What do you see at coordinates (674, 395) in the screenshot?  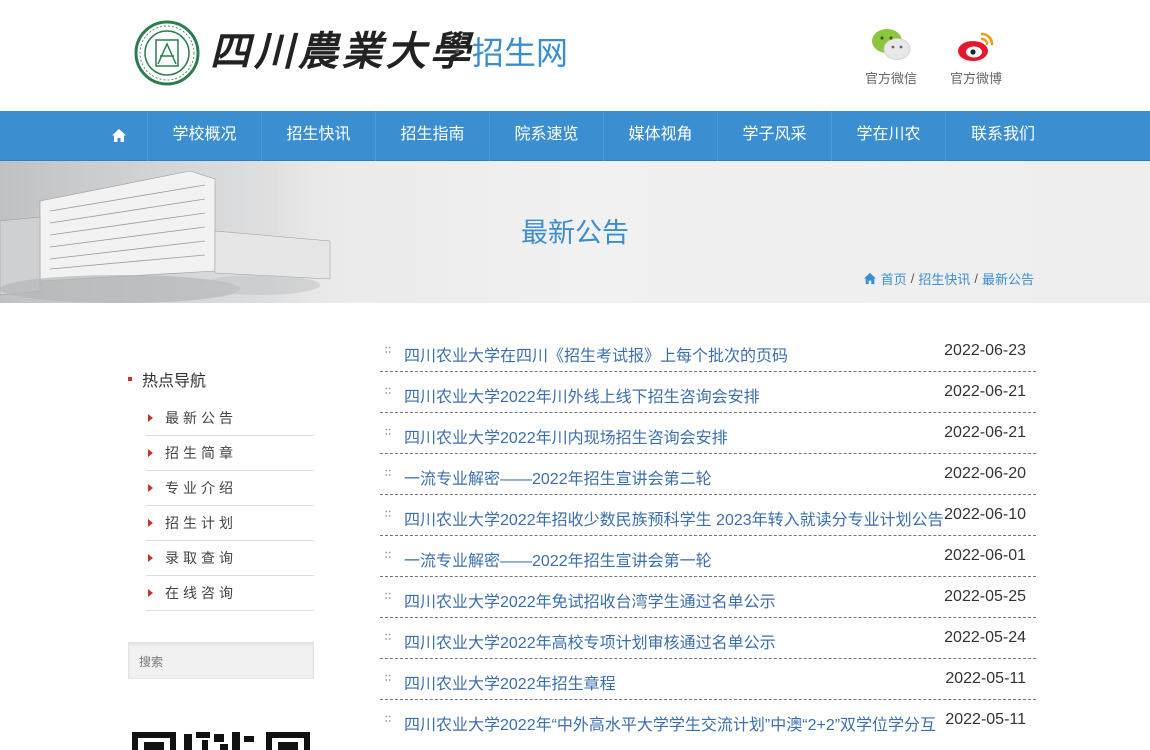 I see `news-title-link: 四川农业大学2022年川外线上线下招生咨询会安排` at bounding box center [674, 395].